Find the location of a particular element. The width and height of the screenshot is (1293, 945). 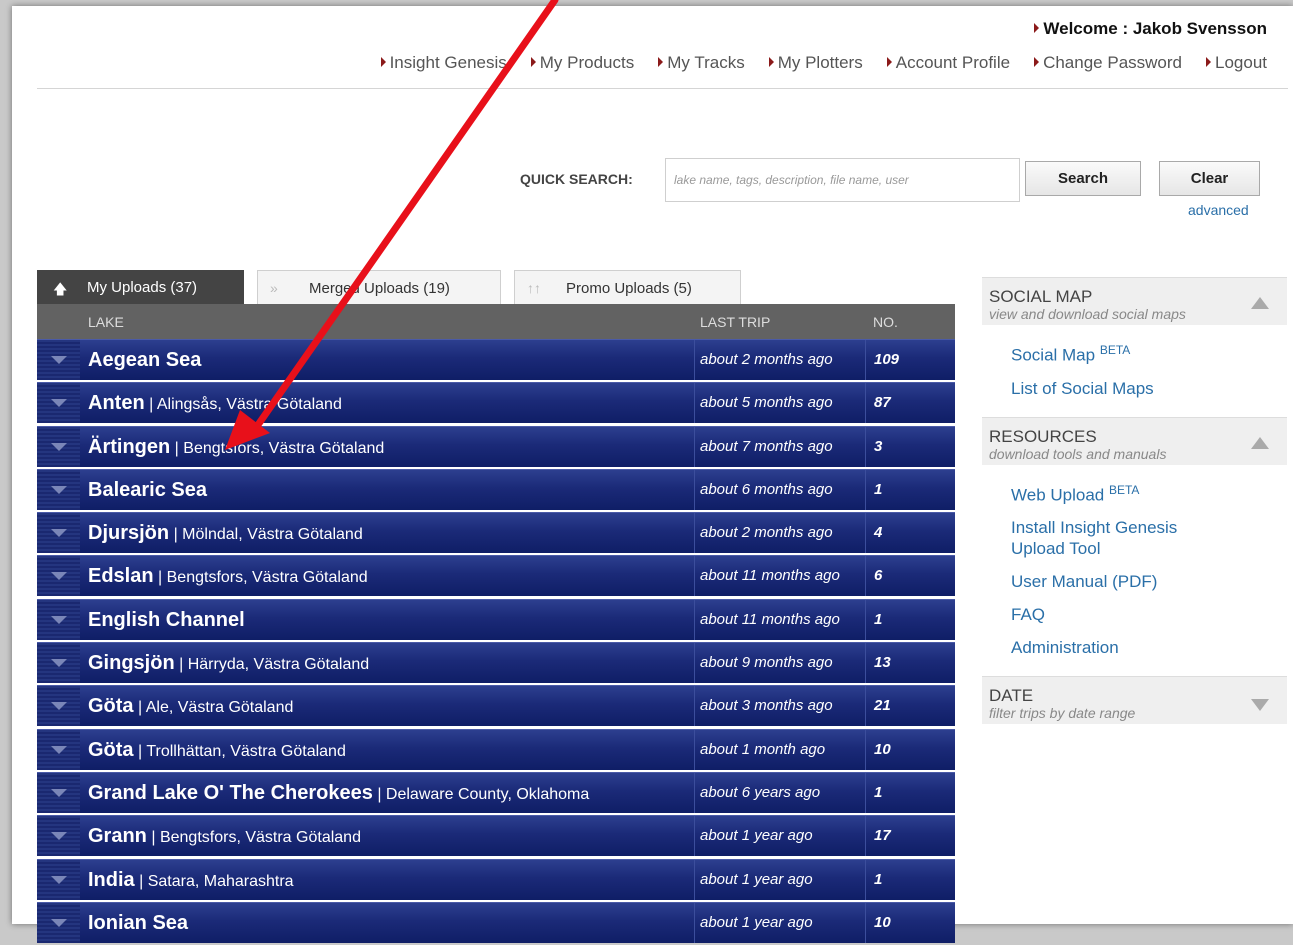

table-row: Aegean Sea about 2 months ago 109 is located at coordinates (496, 359).